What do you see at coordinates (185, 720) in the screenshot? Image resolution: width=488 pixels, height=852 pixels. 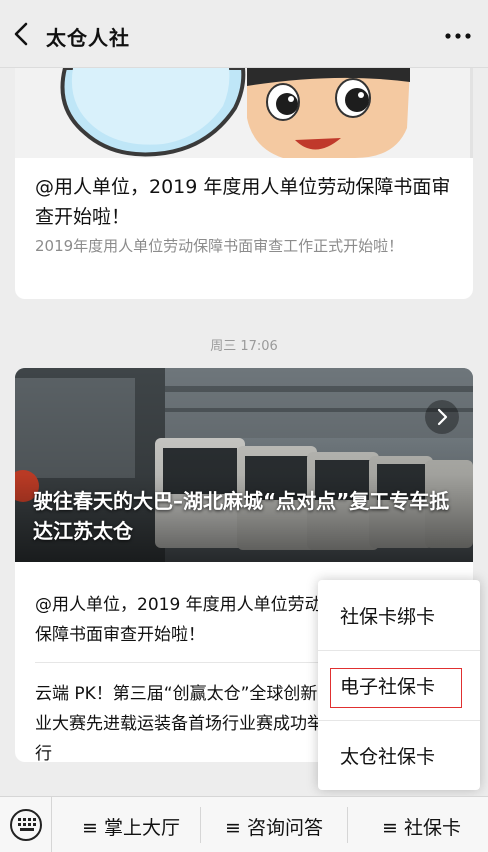 I see `list-item: 云端 PK！第三届“创赢太仓”全球创新创业大赛先进载运装备首场行业赛成功举行` at bounding box center [185, 720].